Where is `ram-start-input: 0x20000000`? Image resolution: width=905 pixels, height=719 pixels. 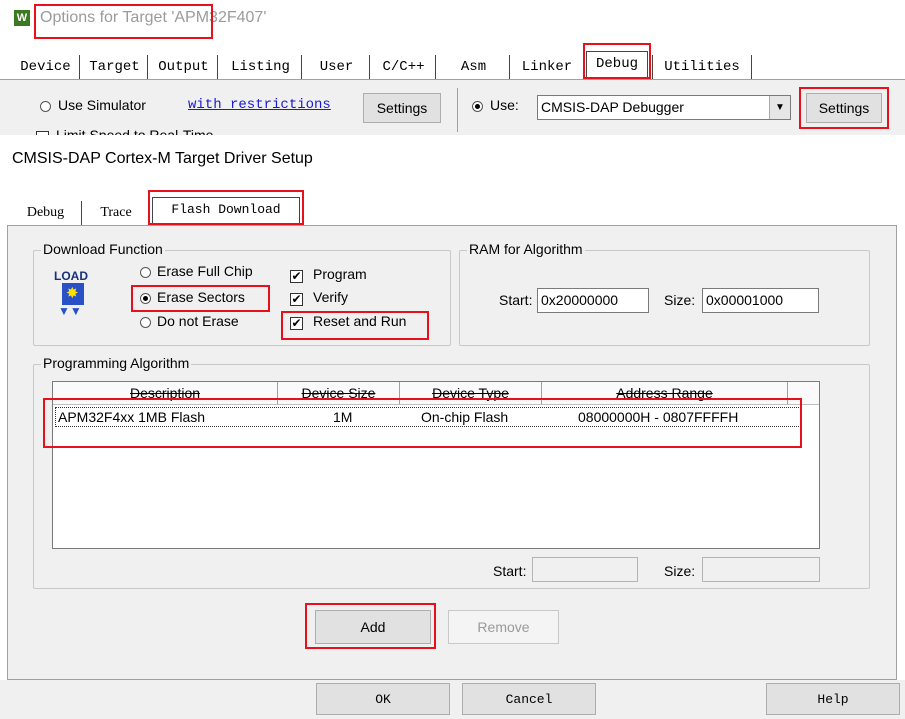 ram-start-input: 0x20000000 is located at coordinates (593, 300).